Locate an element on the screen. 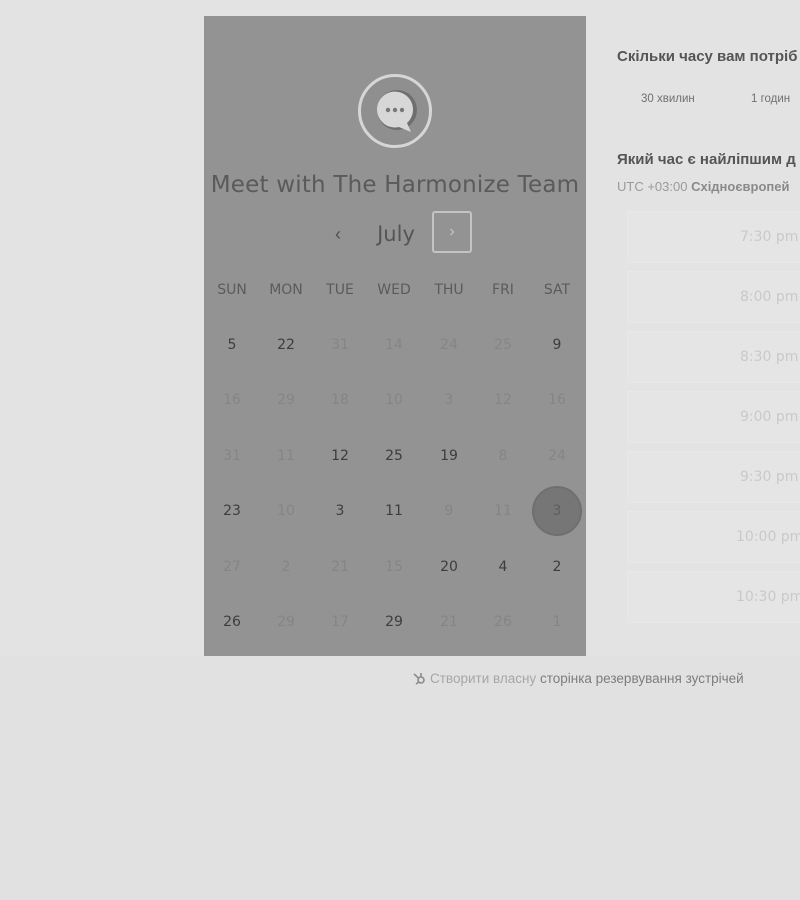  time-slot: 8:00 pm is located at coordinates (713, 297).